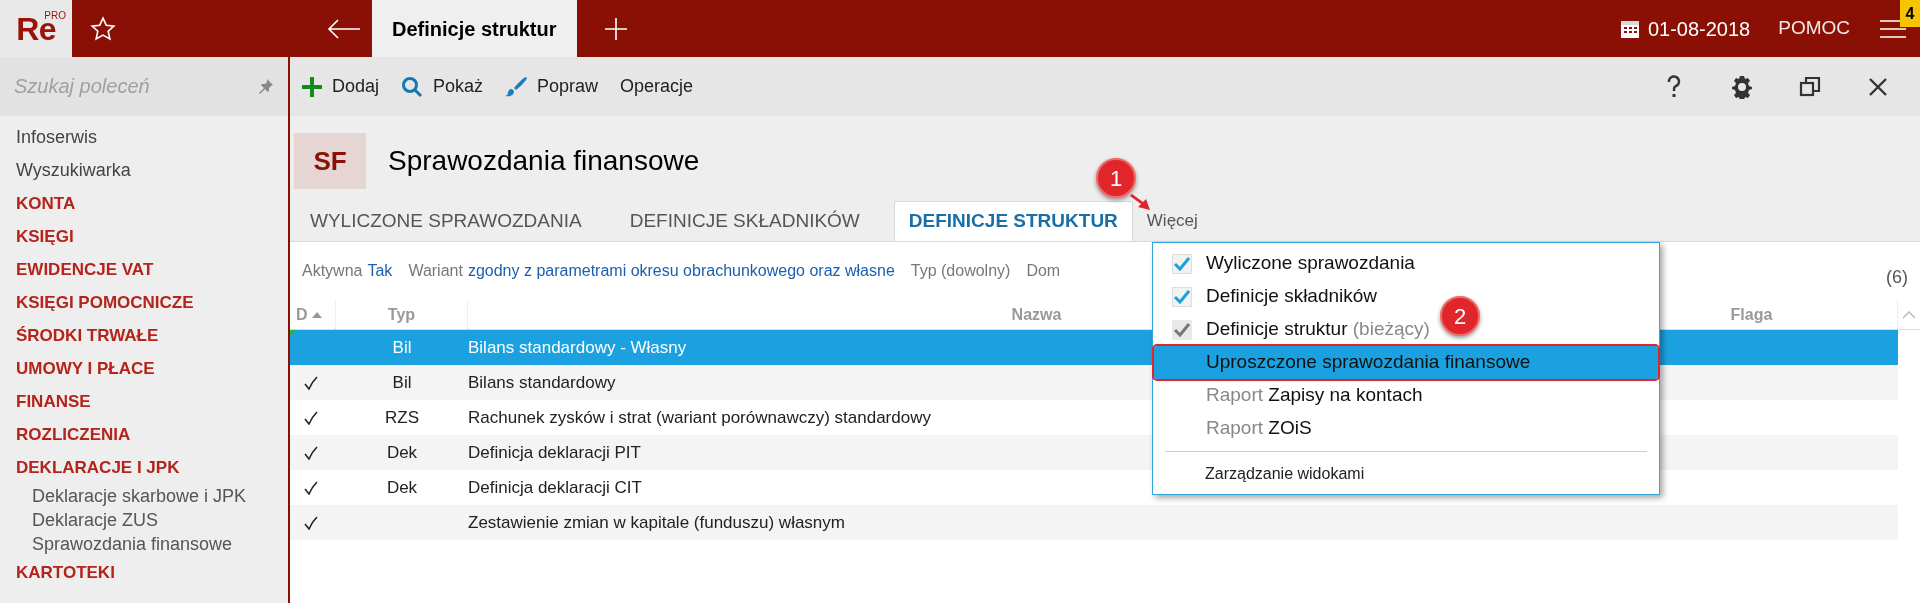  Describe the element at coordinates (1897, 277) in the screenshot. I see `record-count: (6)` at that location.